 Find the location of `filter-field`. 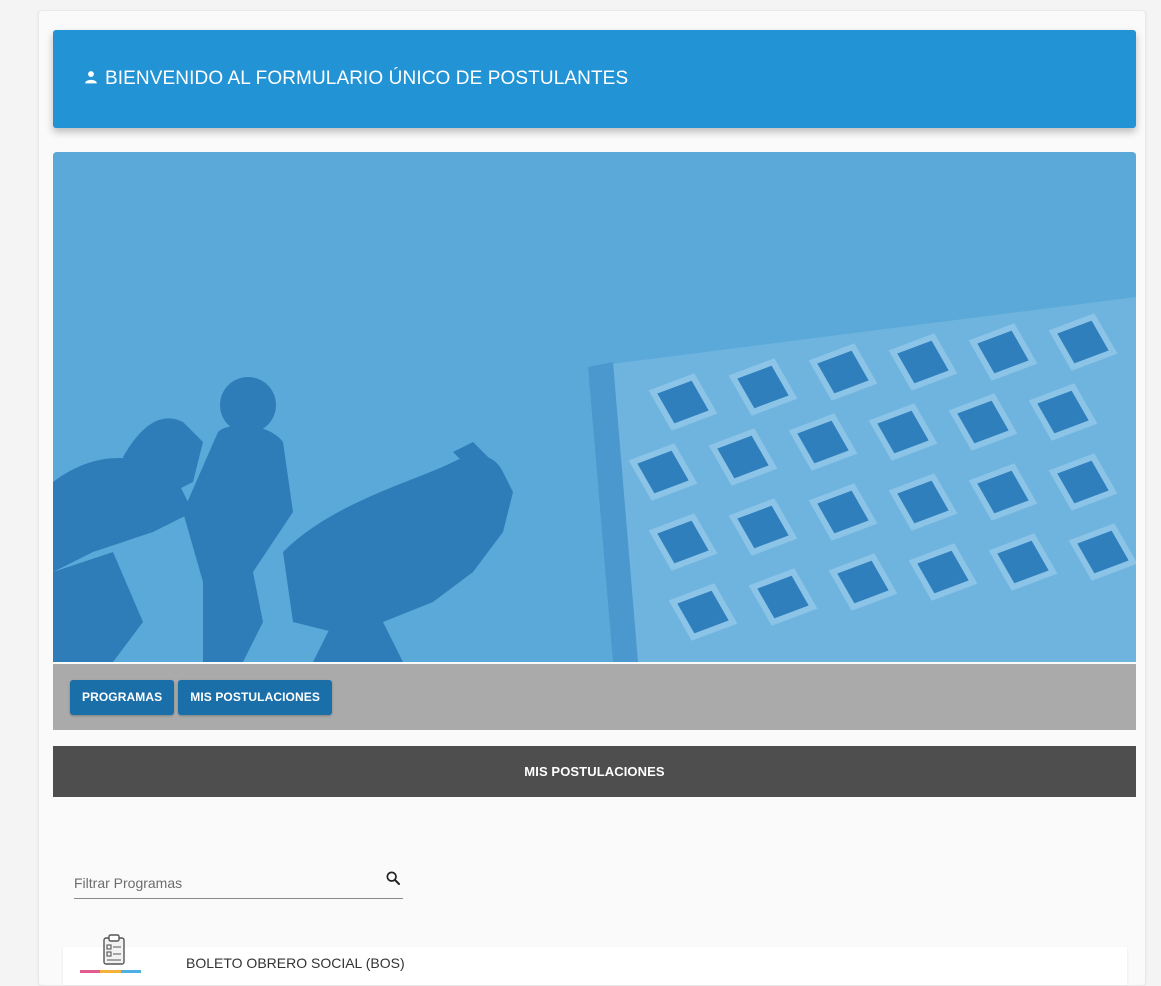

filter-field is located at coordinates (238, 882).